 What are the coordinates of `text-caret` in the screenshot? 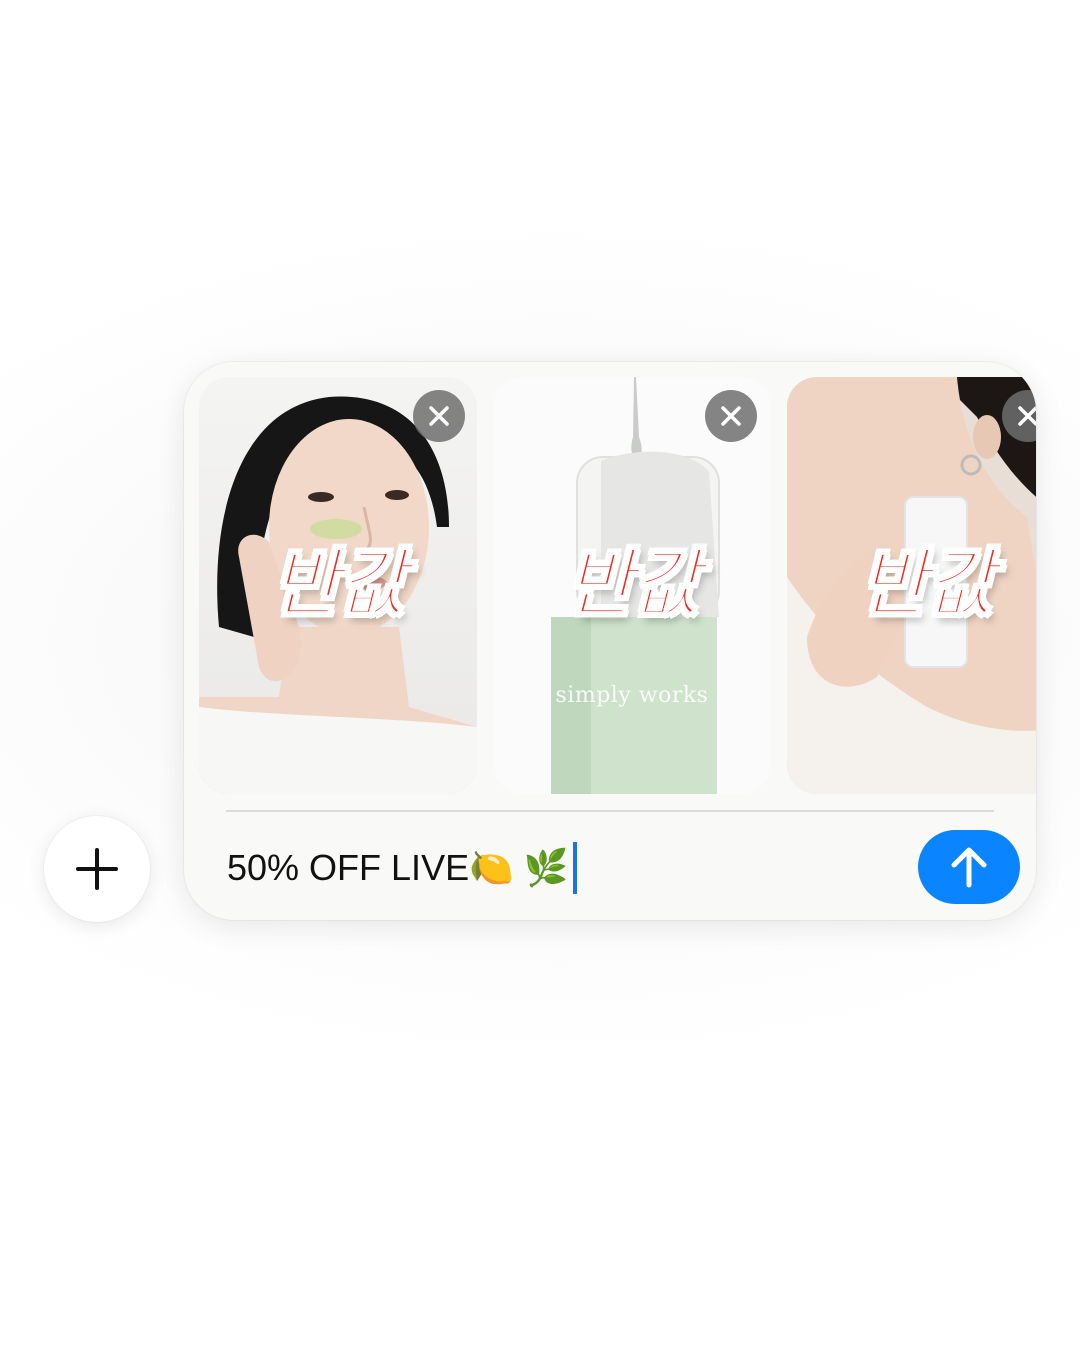 It's located at (574, 868).